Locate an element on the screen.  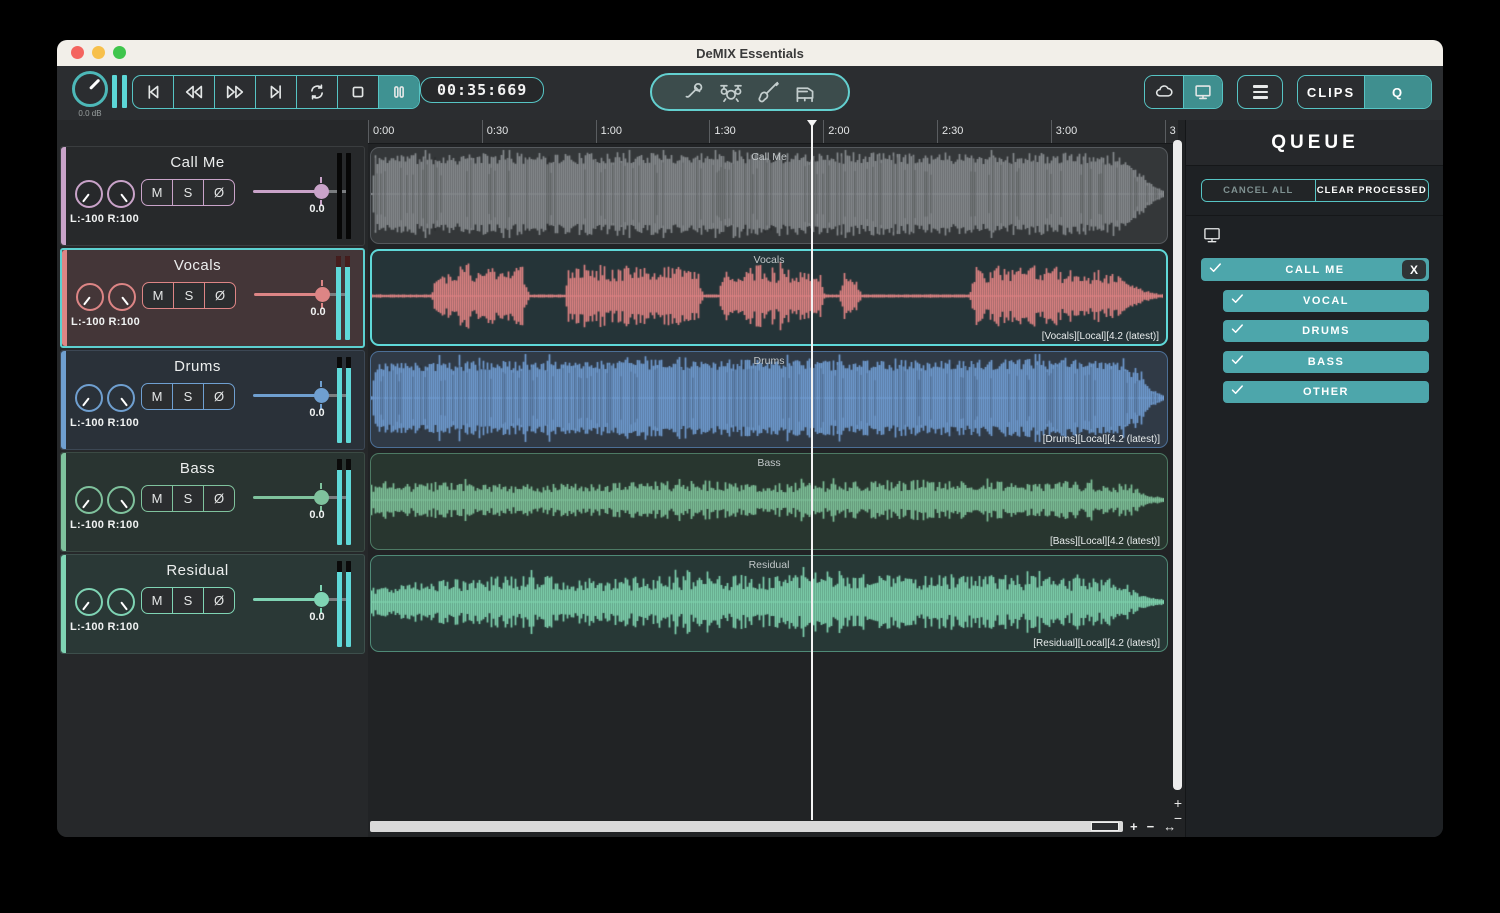
cloud-button is located at coordinates (1164, 92).